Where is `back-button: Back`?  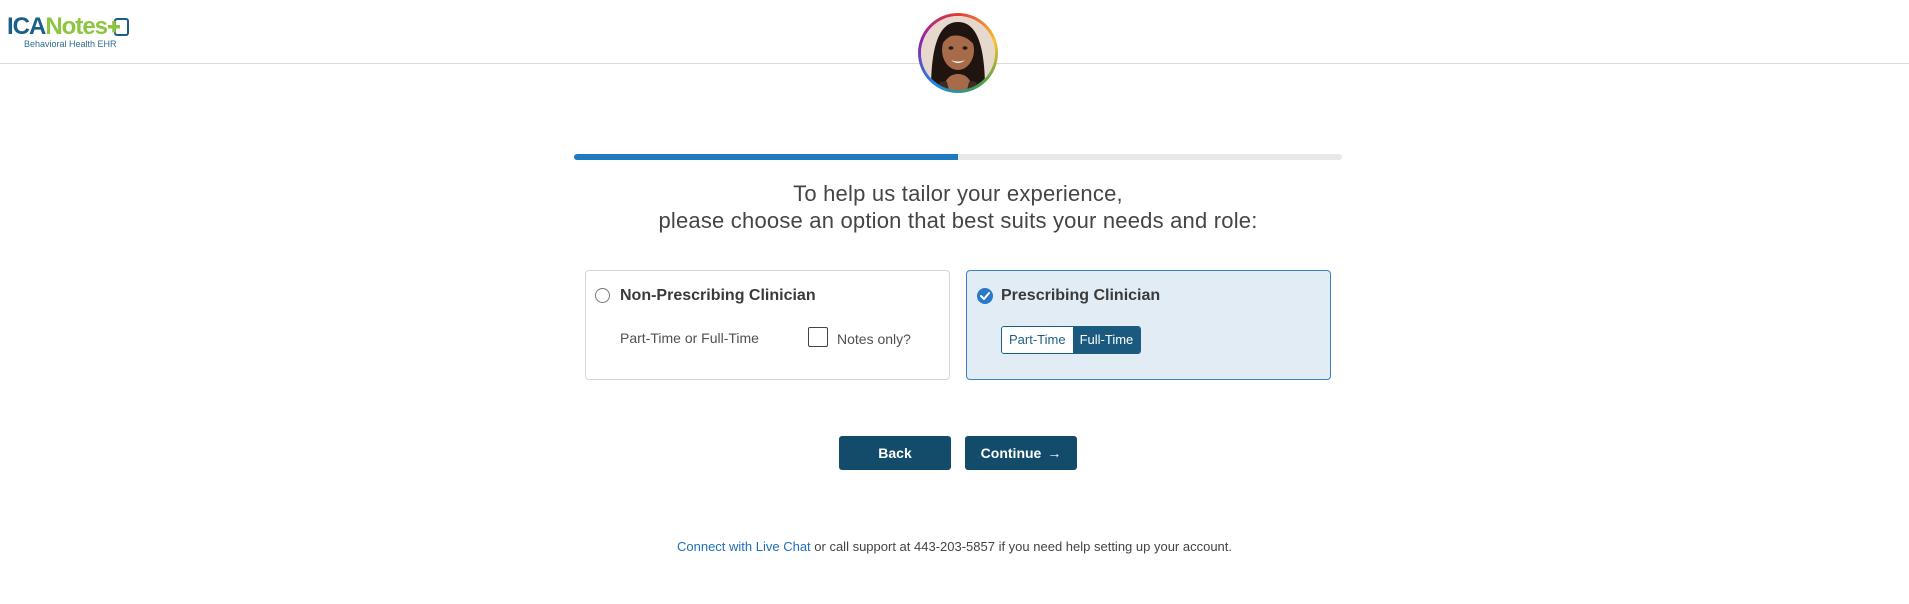 back-button: Back is located at coordinates (895, 453).